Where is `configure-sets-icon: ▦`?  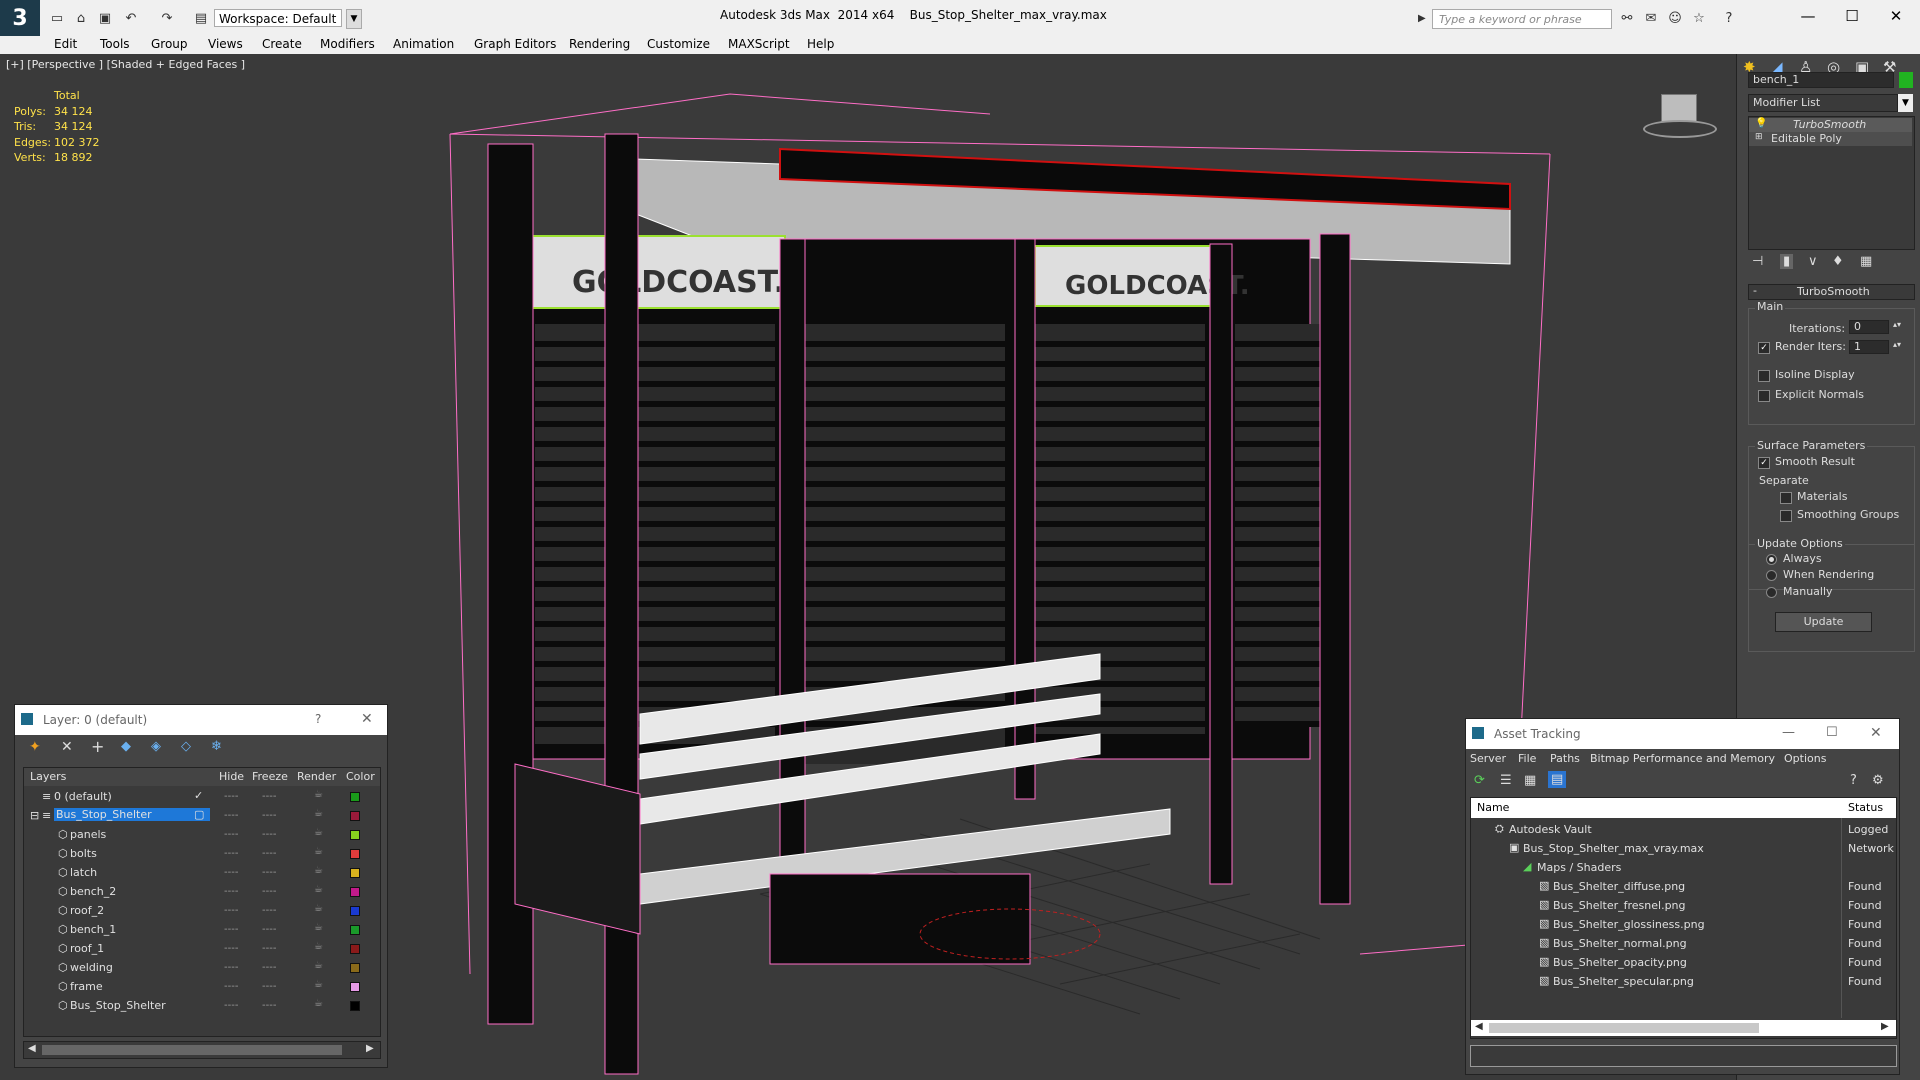
configure-sets-icon: ▦ is located at coordinates (1866, 261).